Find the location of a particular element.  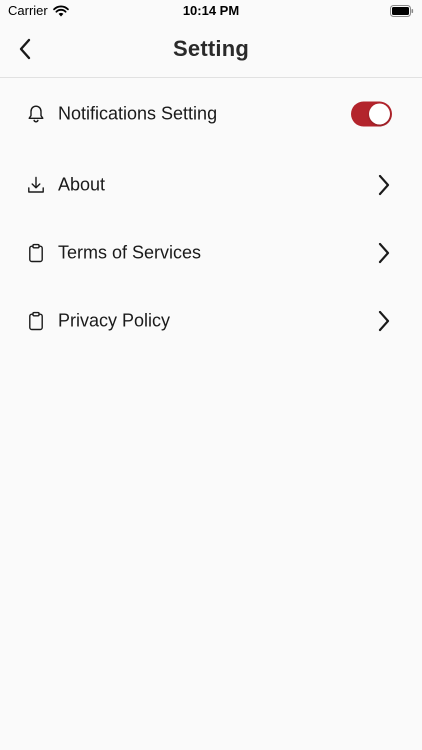

notifications-setting-label: Notifications Setting is located at coordinates (138, 113).